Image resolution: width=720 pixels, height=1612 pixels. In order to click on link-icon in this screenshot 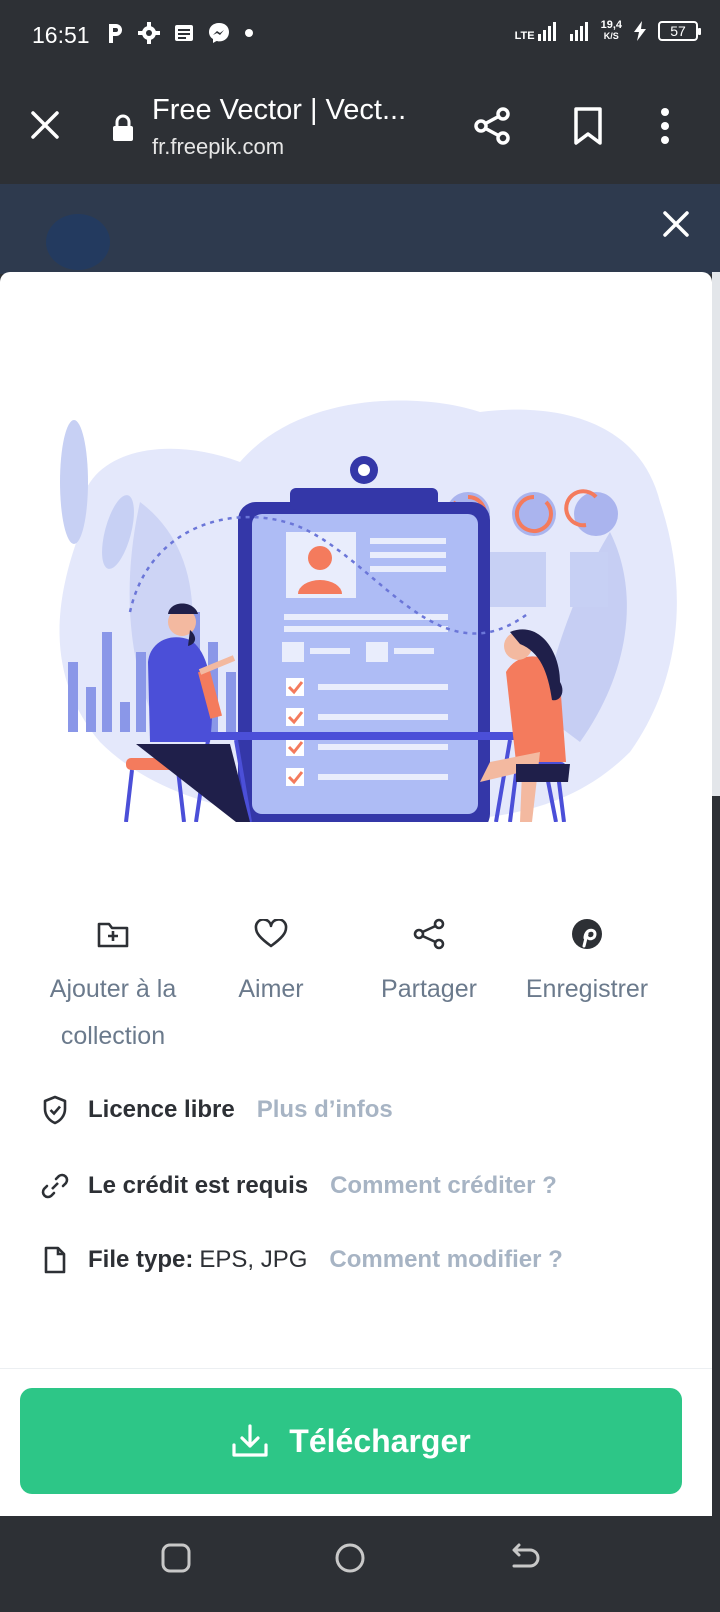, I will do `click(55, 1186)`.